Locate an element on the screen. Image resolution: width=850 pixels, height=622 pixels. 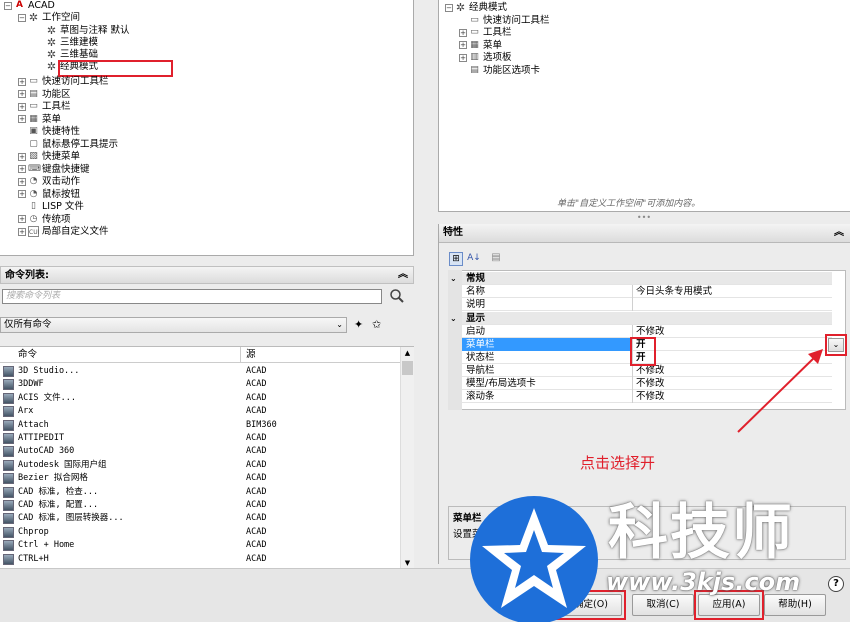
tree-item-4: ▣ 快捷特性 is located at coordinates (54, 132).